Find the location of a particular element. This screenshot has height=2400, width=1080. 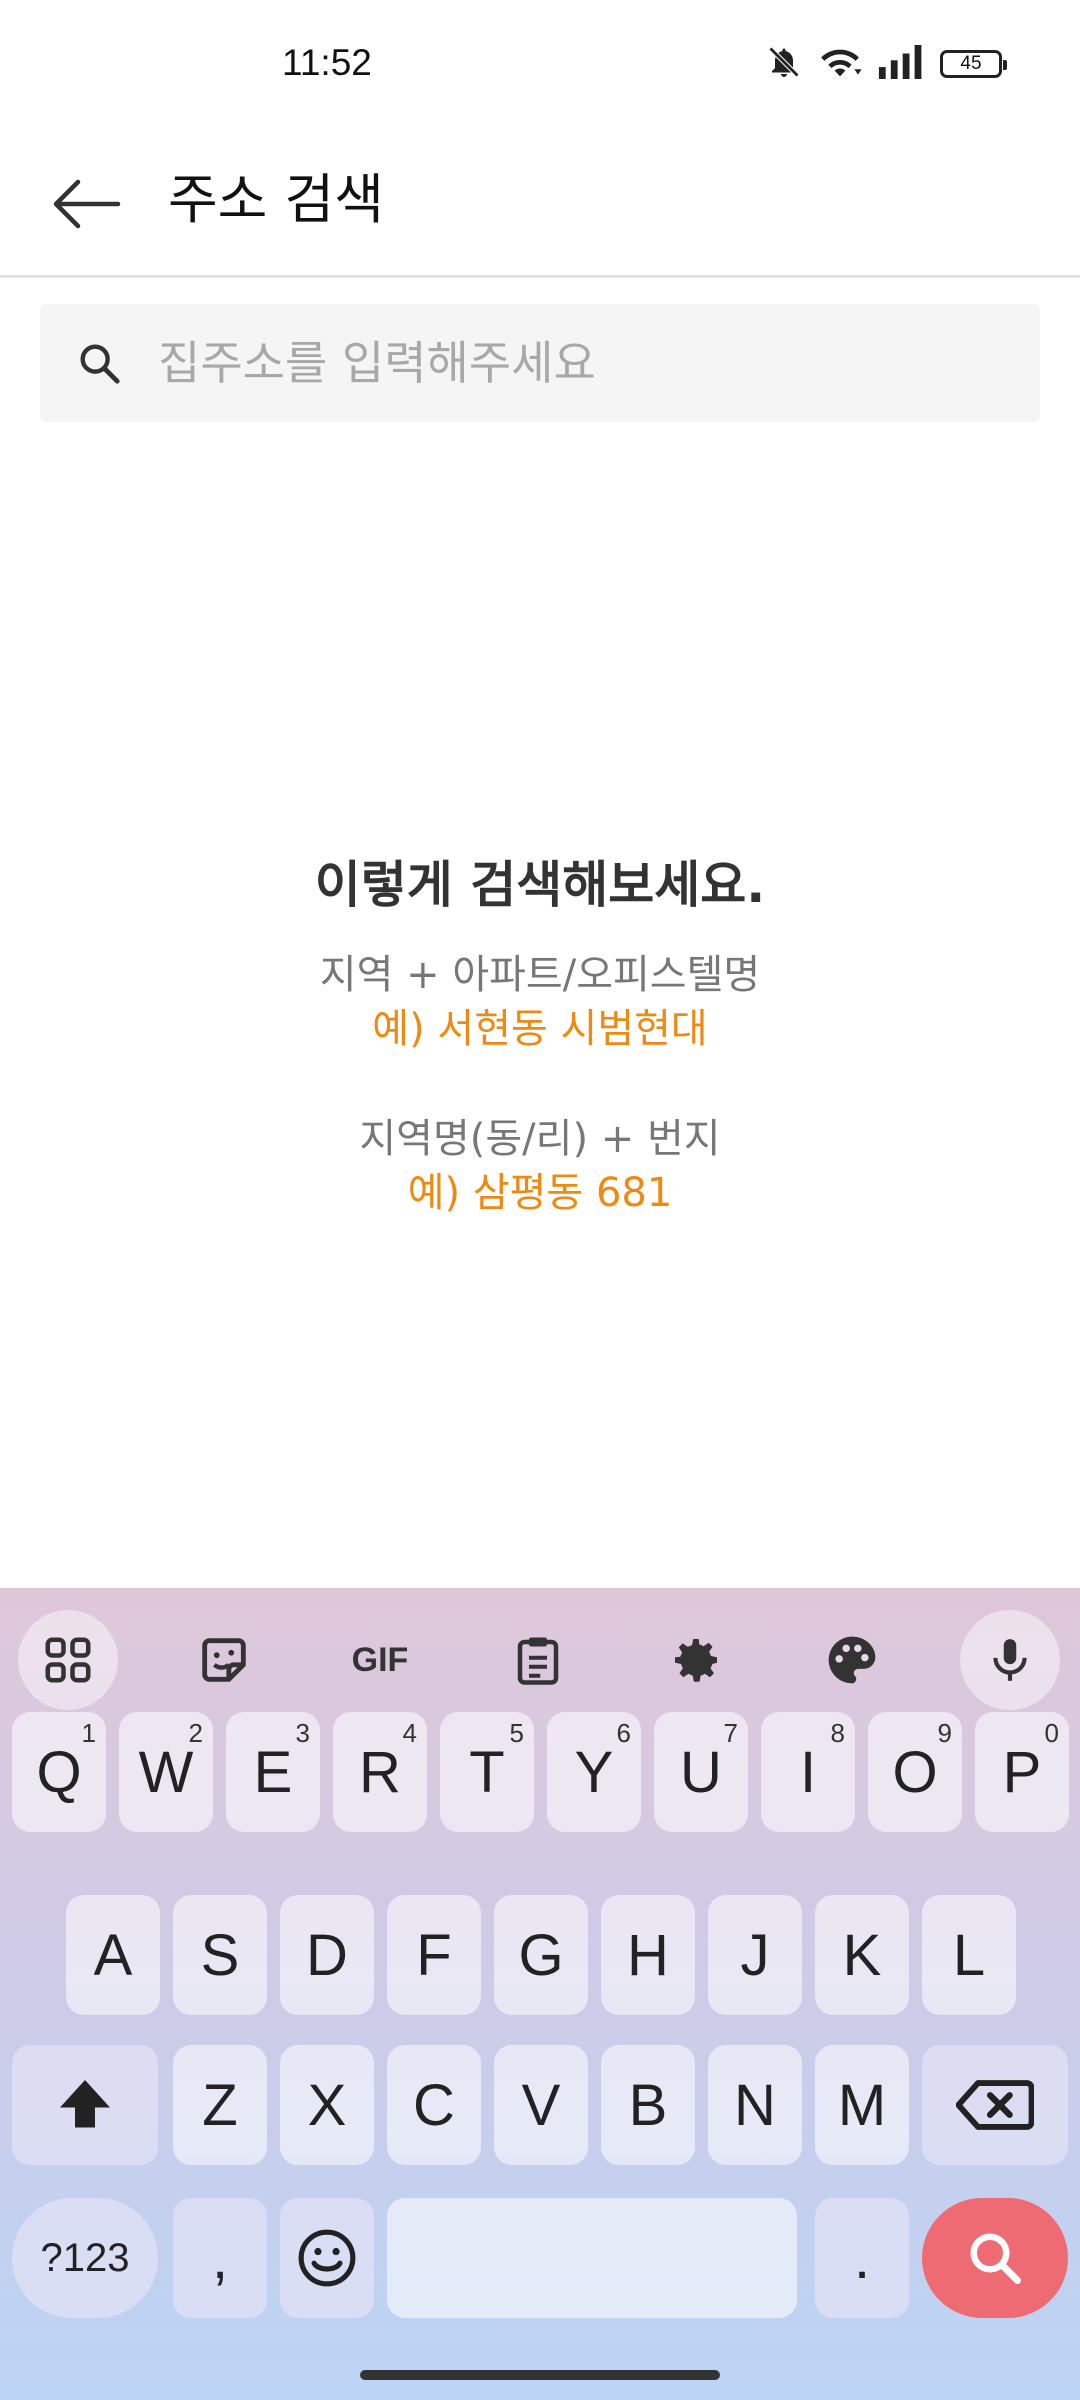

backspace-key is located at coordinates (995, 2105).